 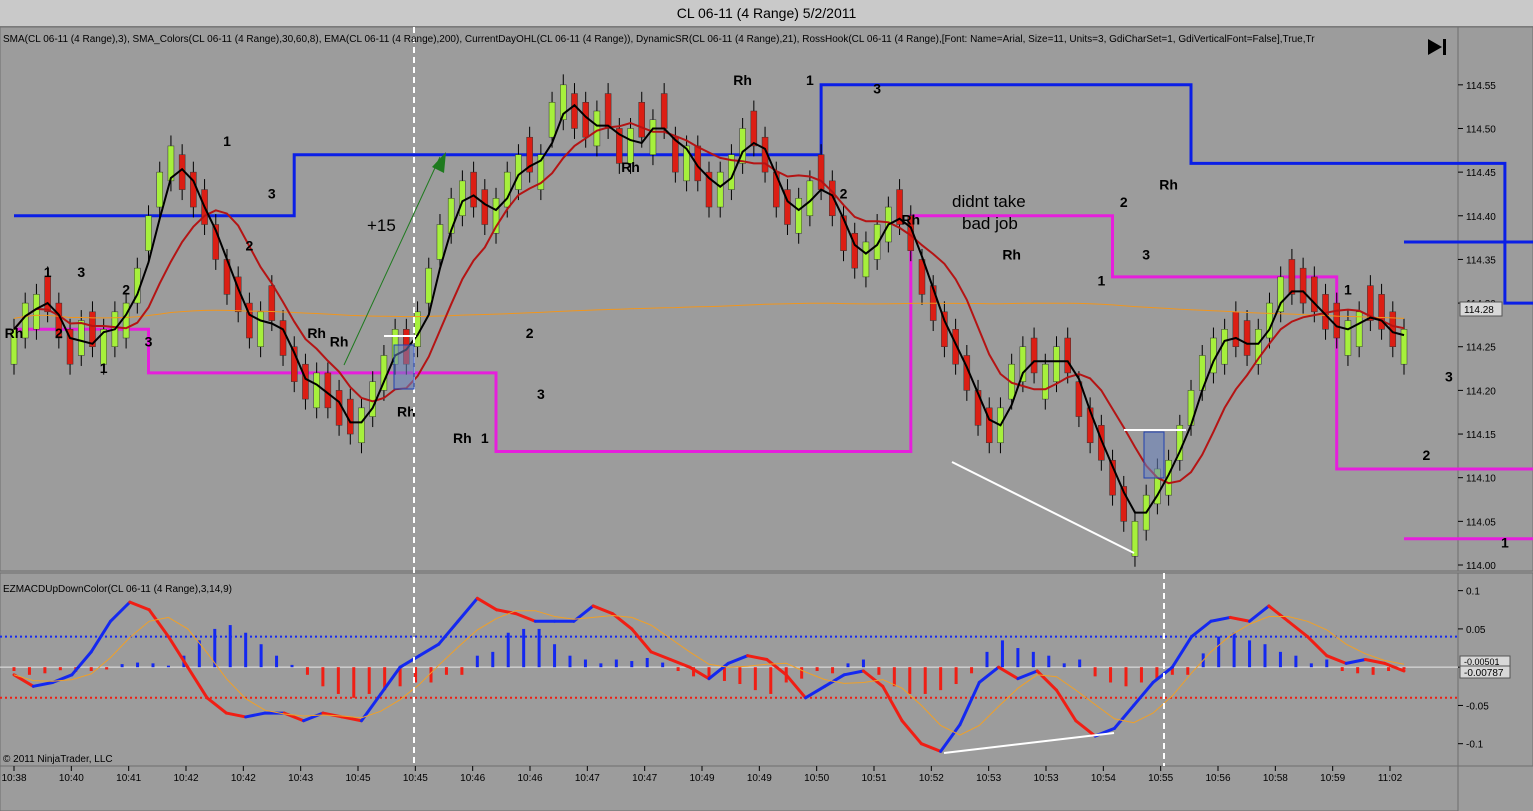 I want to click on x-tick-label: 10:51, so click(x=873, y=778).